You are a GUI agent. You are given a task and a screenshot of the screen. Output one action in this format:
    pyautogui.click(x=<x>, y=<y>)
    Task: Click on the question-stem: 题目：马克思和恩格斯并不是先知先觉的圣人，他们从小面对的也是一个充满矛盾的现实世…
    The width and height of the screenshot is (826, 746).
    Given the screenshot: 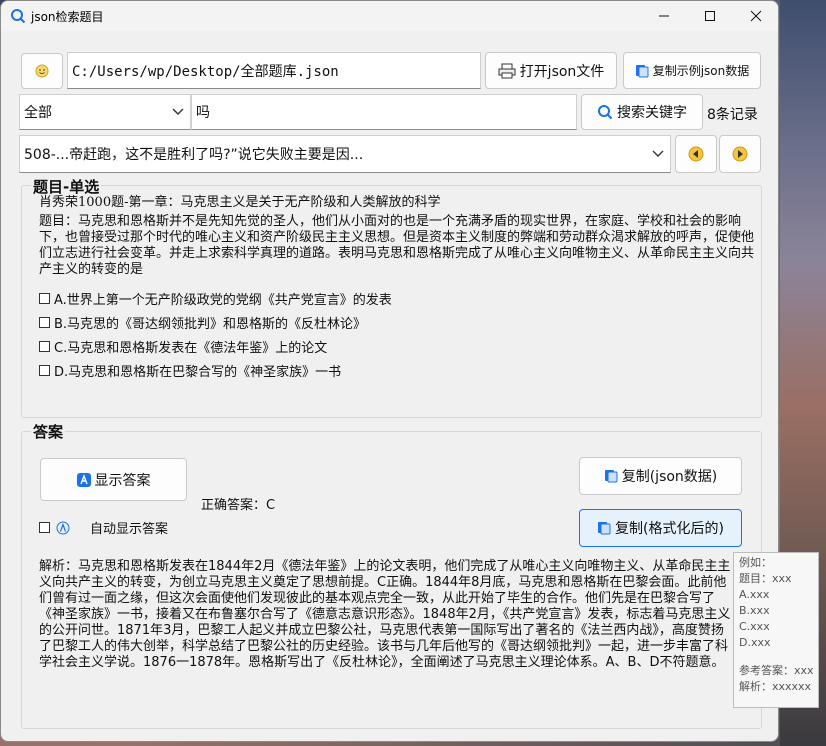 What is the action you would take?
    pyautogui.click(x=397, y=245)
    